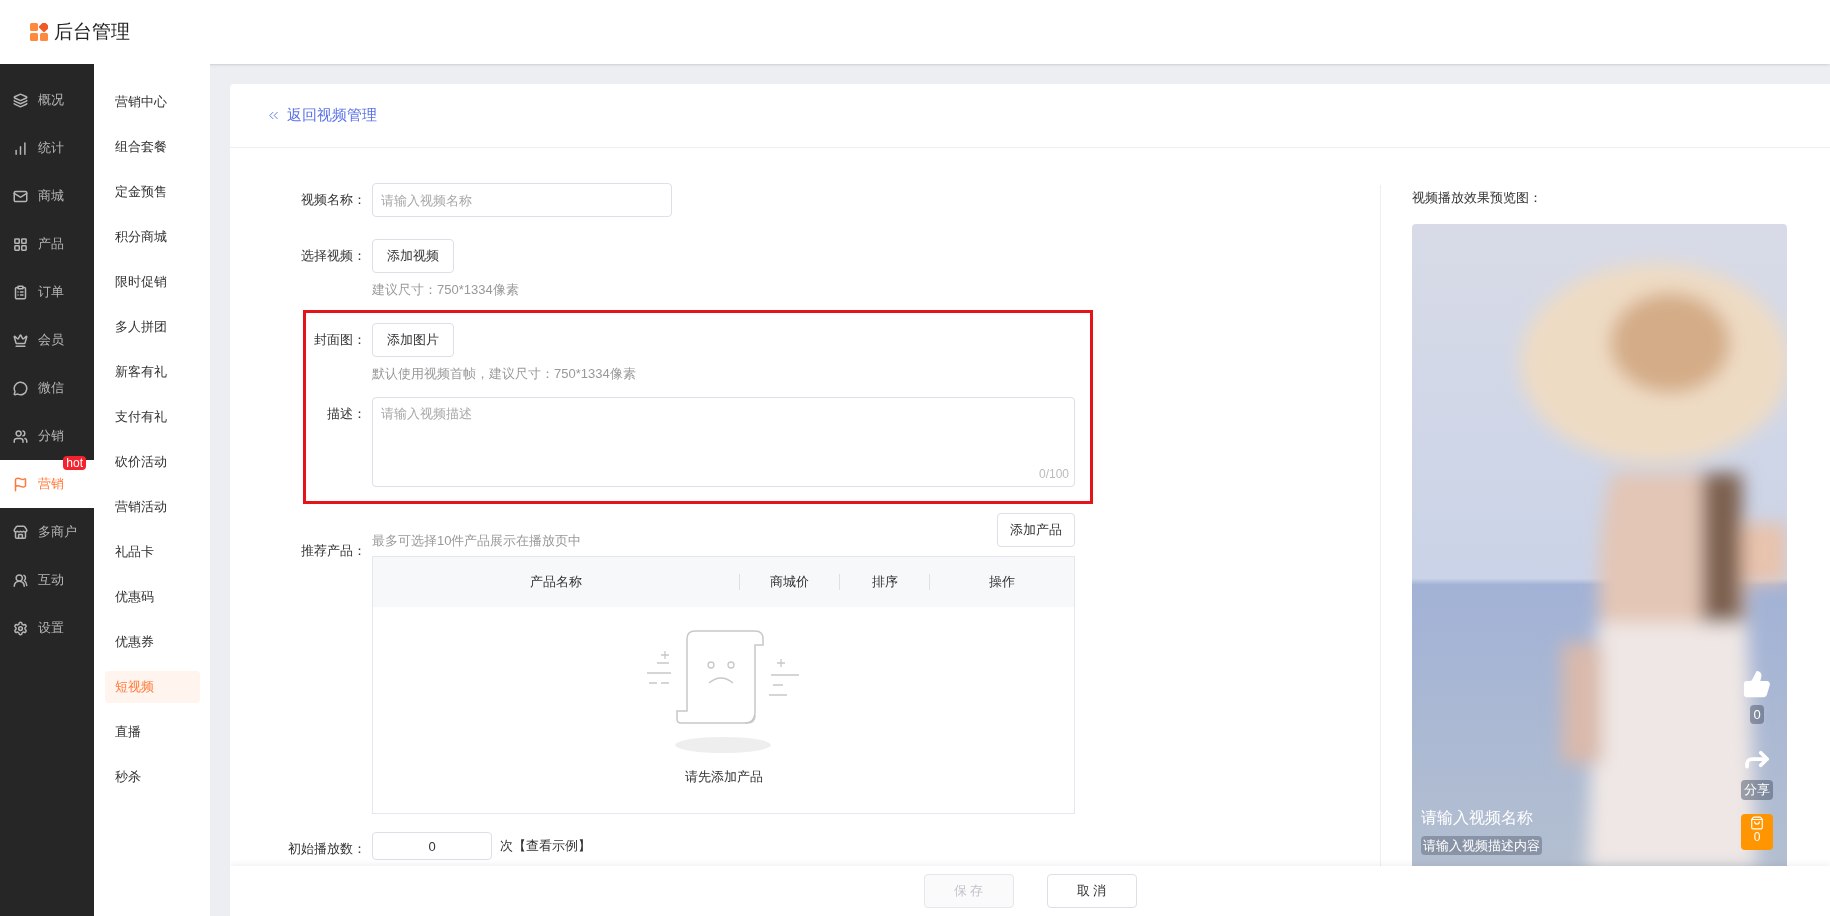 This screenshot has width=1830, height=916. What do you see at coordinates (20, 196) in the screenshot?
I see `envelope-icon` at bounding box center [20, 196].